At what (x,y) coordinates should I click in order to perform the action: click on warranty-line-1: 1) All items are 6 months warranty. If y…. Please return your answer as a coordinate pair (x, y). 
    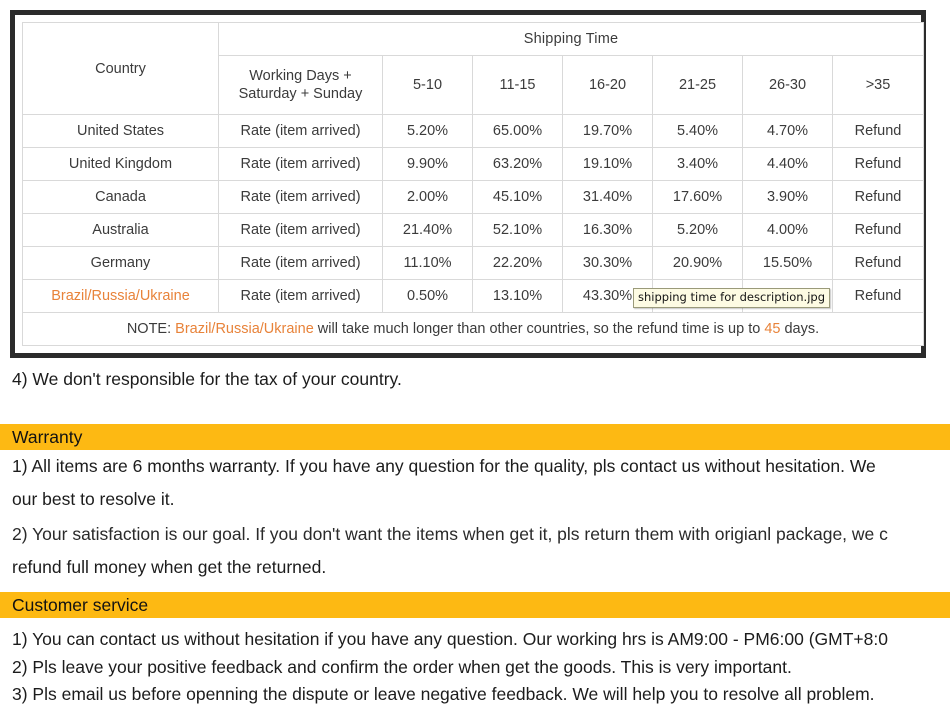
    Looking at the image, I should click on (444, 467).